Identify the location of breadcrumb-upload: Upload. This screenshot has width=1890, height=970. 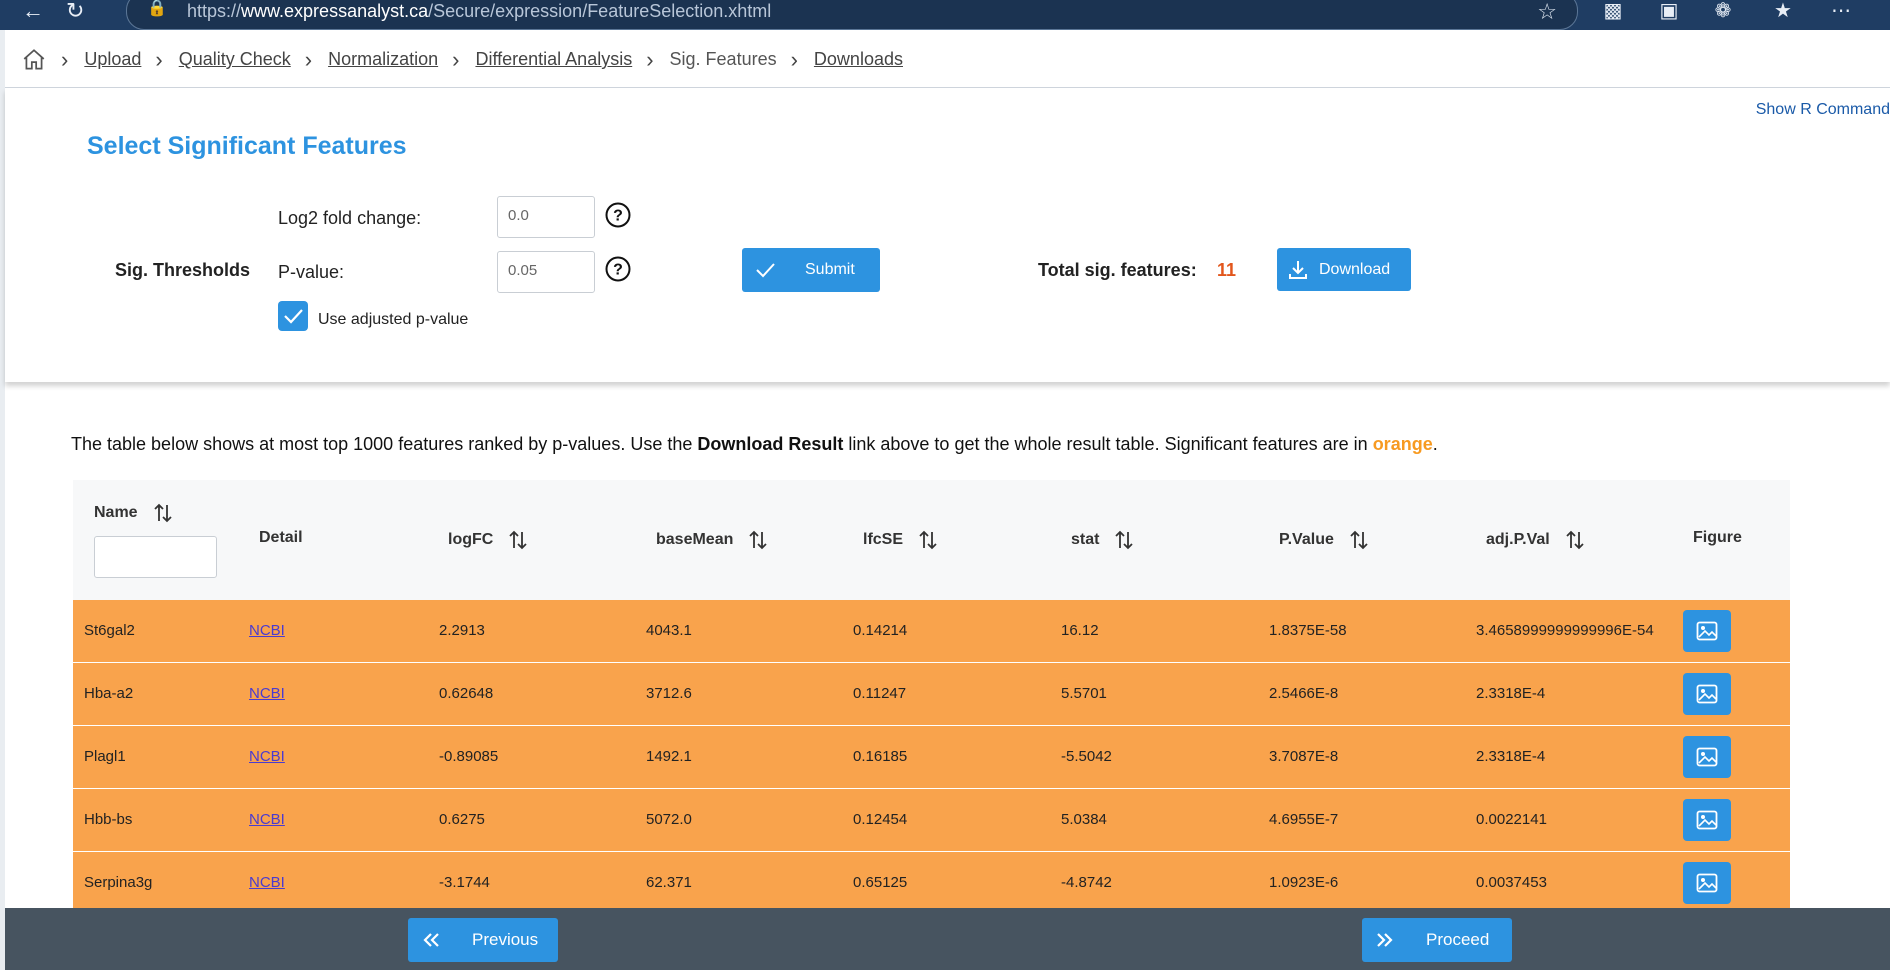
(112, 59).